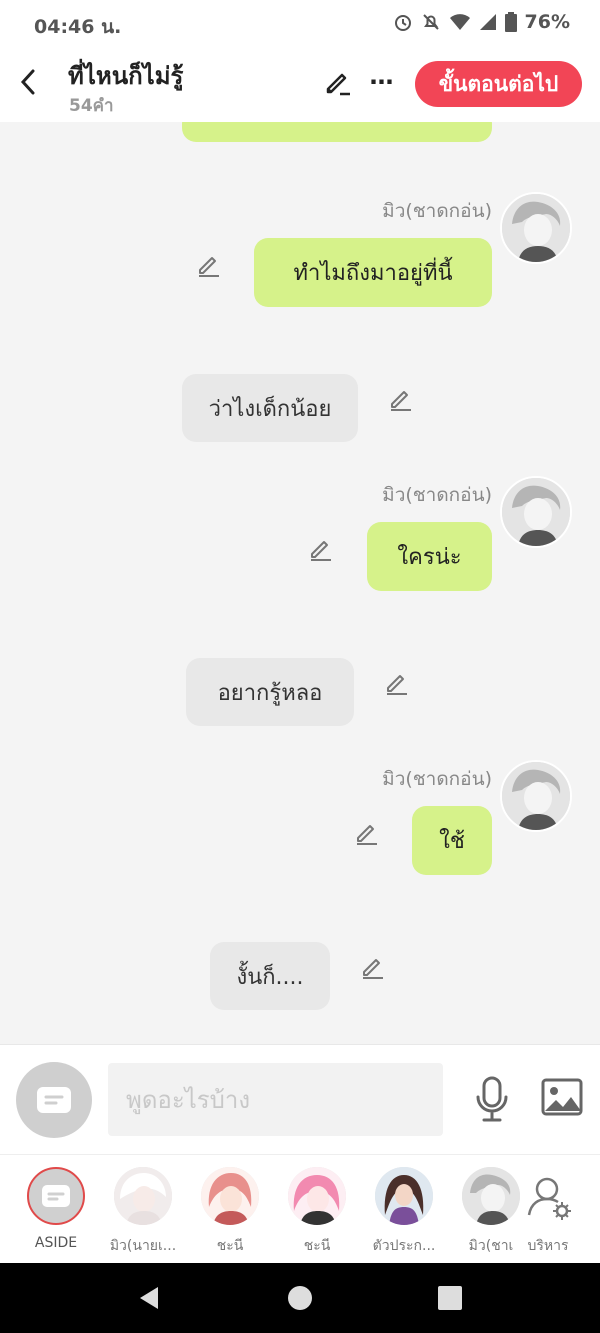  I want to click on input-bar: พูดอะไรบ้าง, so click(300, 1099).